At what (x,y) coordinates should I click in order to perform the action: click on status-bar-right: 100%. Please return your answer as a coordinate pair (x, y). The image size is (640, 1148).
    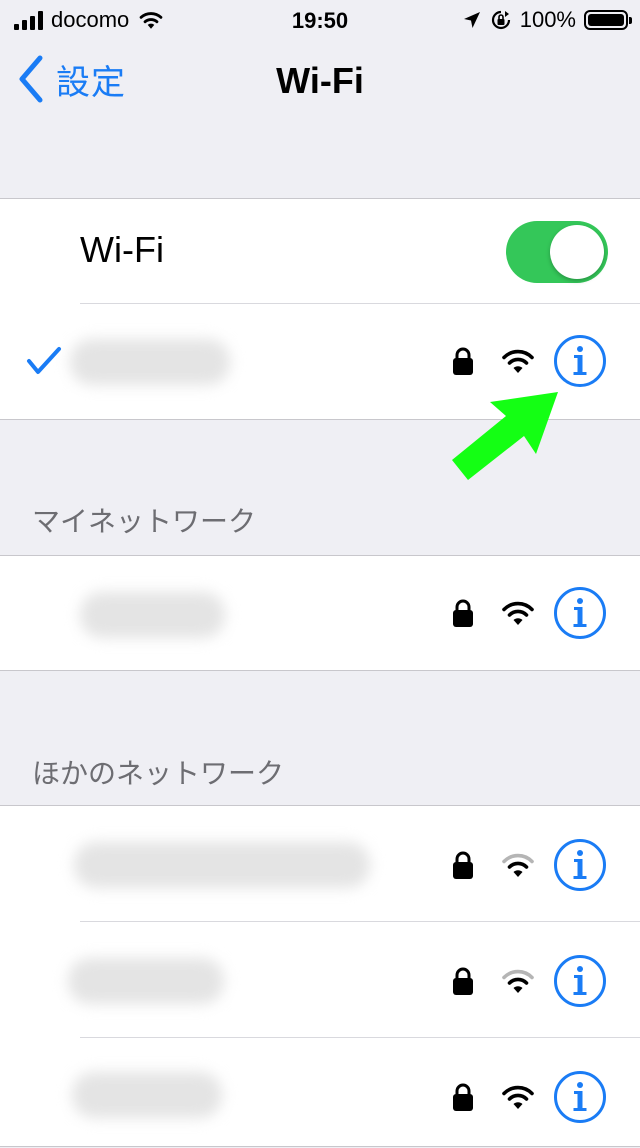
    Looking at the image, I should click on (547, 20).